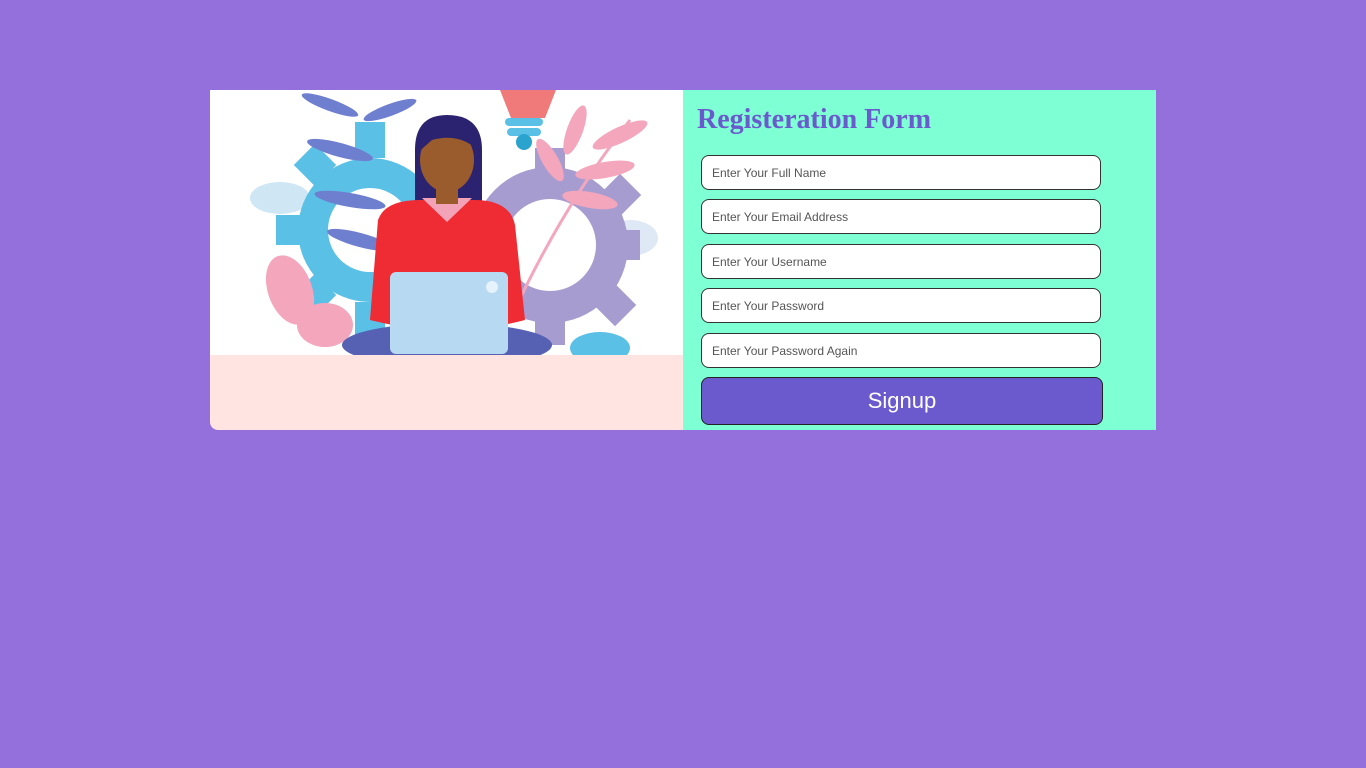 This screenshot has width=1366, height=768. I want to click on full-name-input, so click(901, 172).